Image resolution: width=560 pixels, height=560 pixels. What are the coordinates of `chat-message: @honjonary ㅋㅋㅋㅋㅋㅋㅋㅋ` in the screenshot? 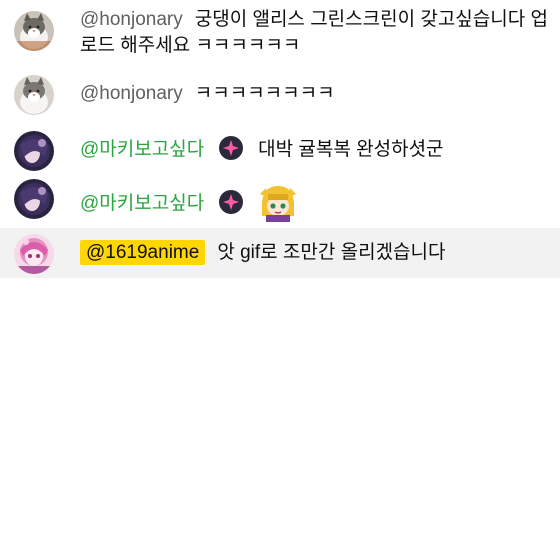 It's located at (280, 95).